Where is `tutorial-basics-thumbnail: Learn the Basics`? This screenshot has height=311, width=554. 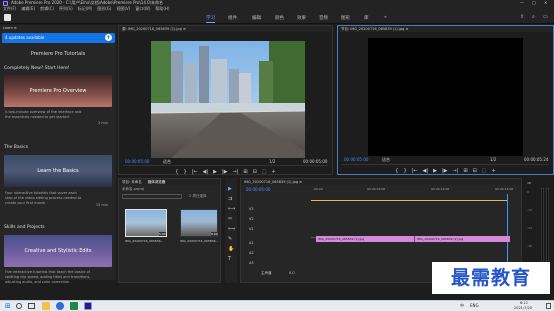 tutorial-basics-thumbnail: Learn the Basics is located at coordinates (58, 171).